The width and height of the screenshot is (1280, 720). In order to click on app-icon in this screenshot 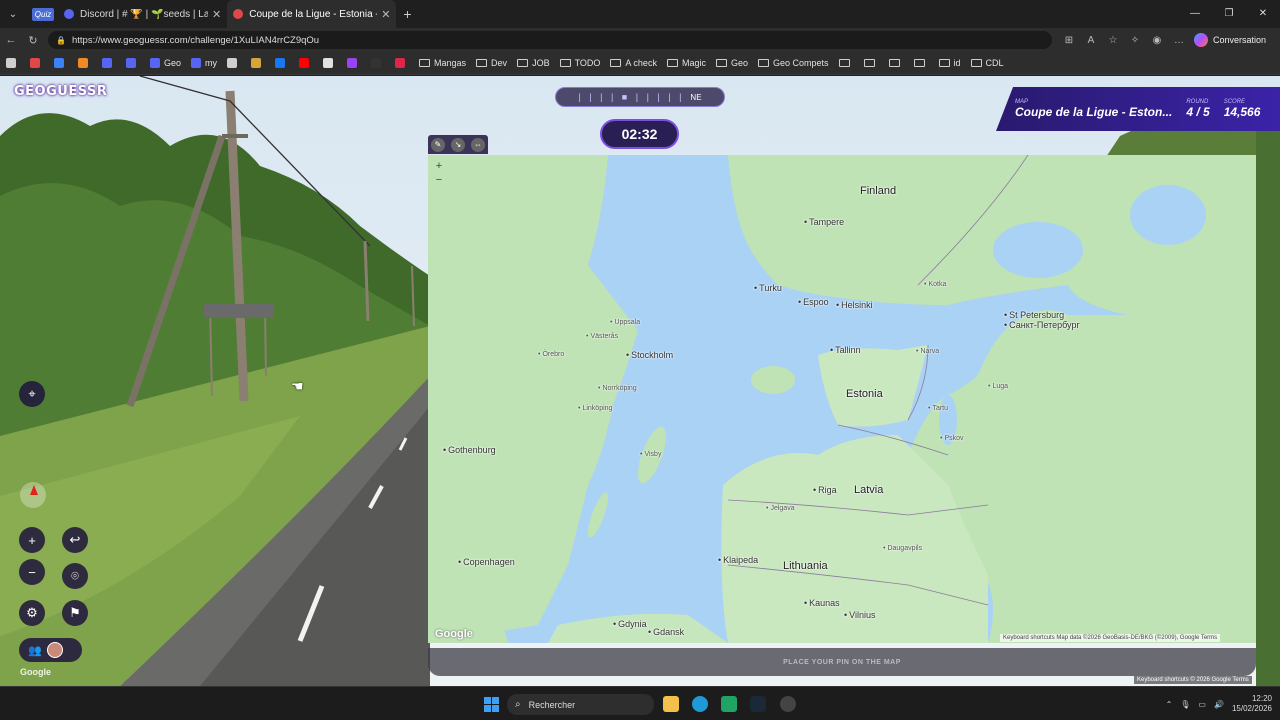, I will do `click(788, 704)`.